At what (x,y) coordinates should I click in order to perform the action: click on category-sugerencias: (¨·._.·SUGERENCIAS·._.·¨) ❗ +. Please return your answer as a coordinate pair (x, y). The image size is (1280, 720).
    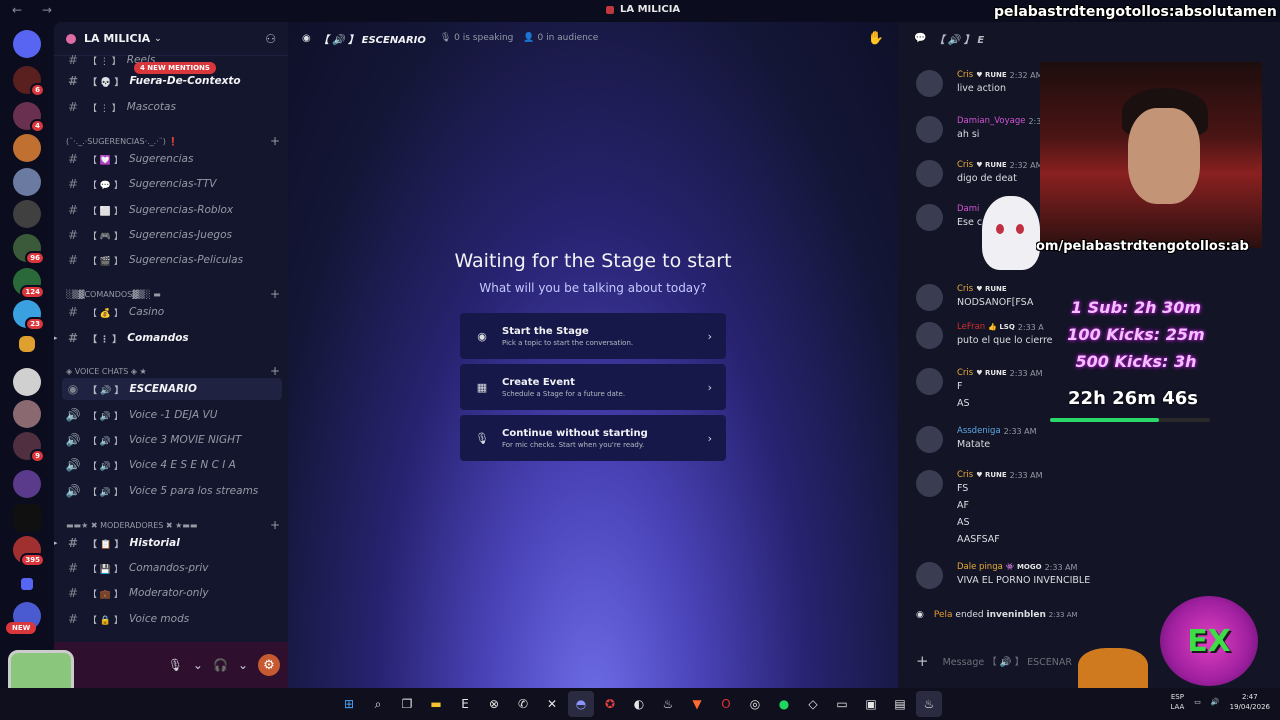
    Looking at the image, I should click on (173, 141).